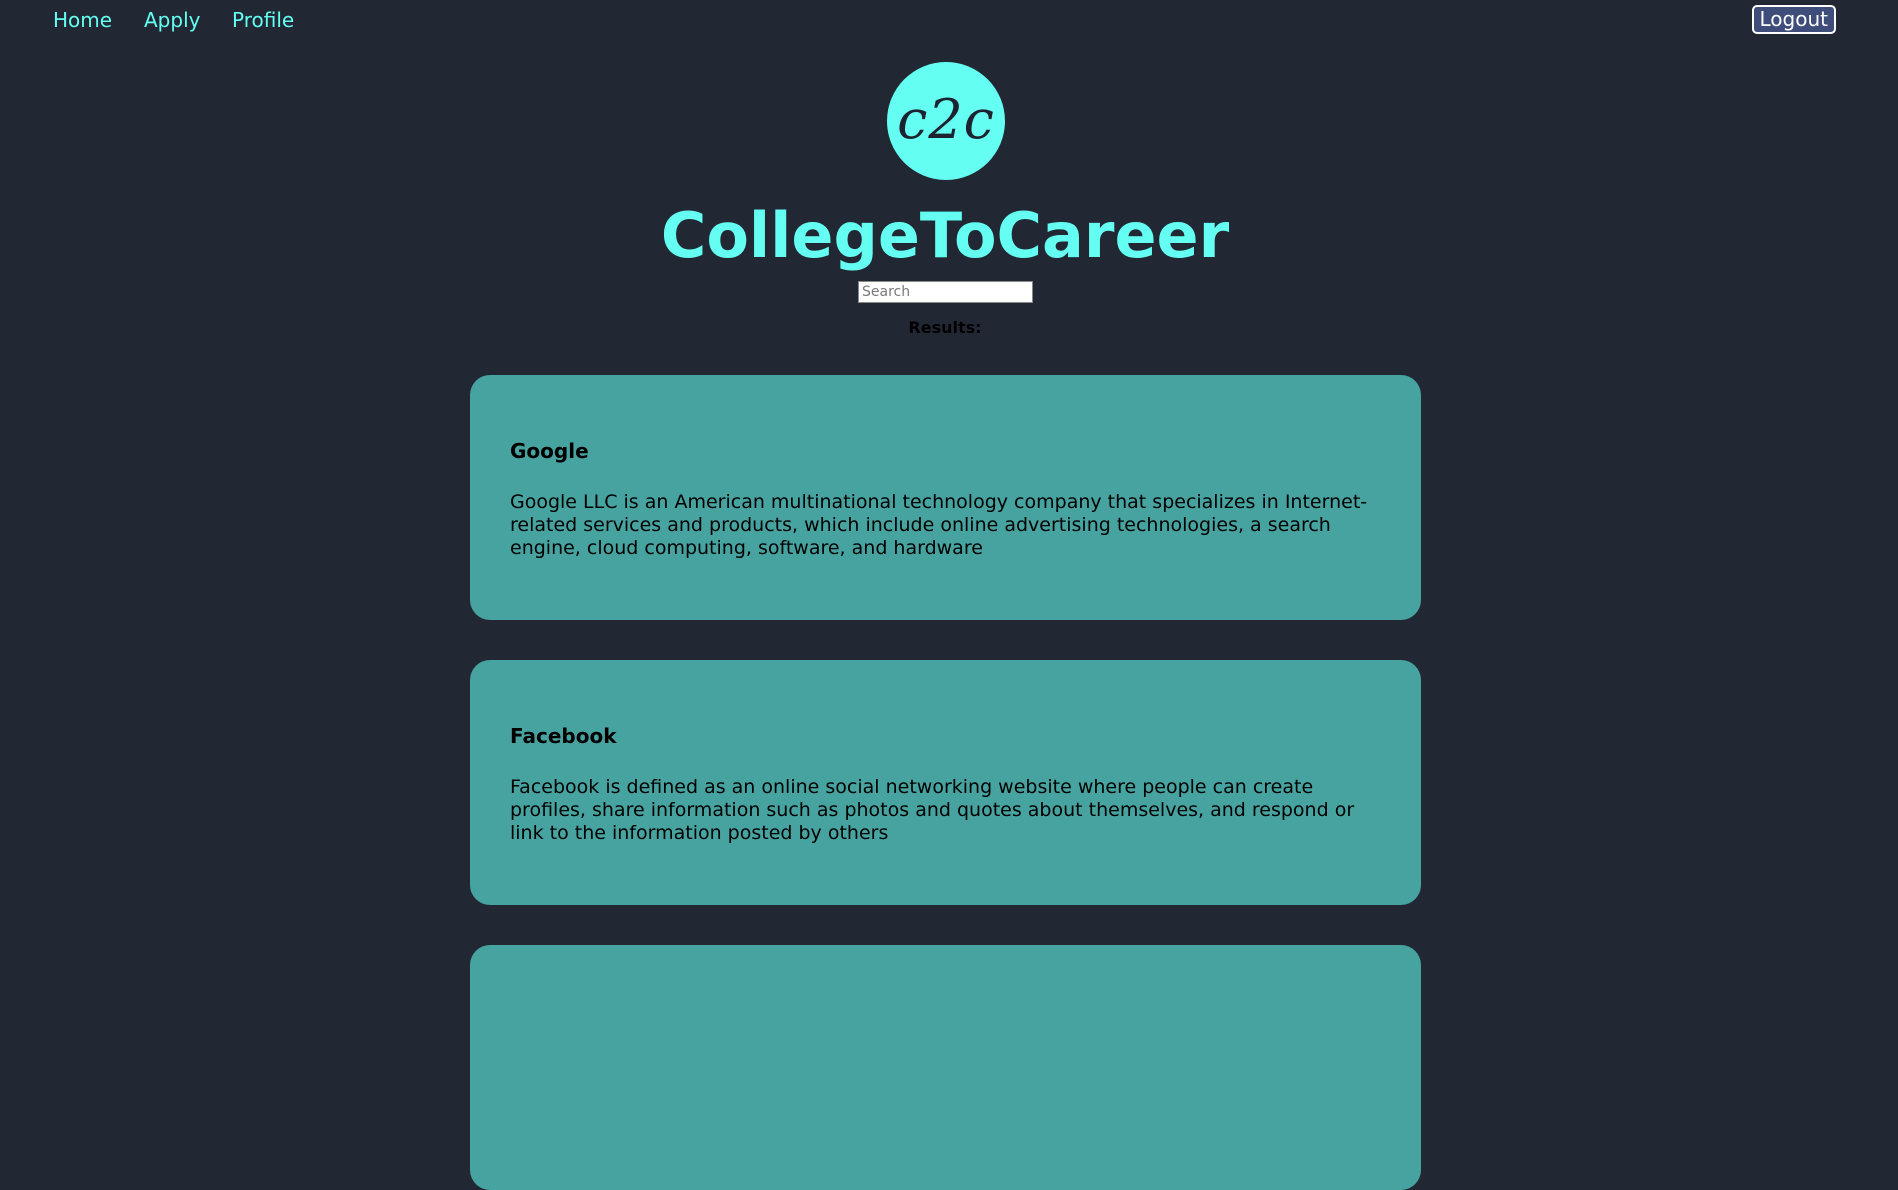 The image size is (1898, 1190). What do you see at coordinates (945, 235) in the screenshot?
I see `site-title: CollegeToCareer` at bounding box center [945, 235].